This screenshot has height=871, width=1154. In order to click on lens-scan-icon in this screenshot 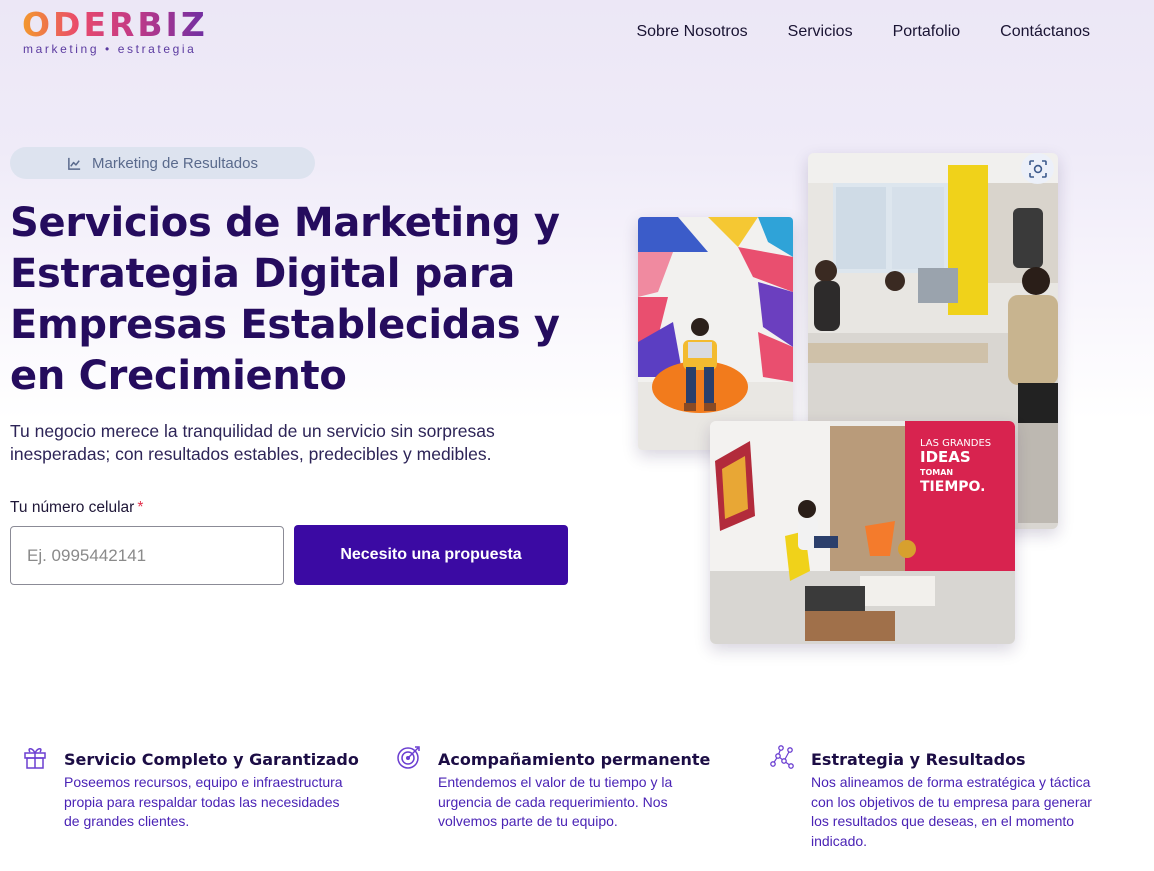, I will do `click(1037, 168)`.